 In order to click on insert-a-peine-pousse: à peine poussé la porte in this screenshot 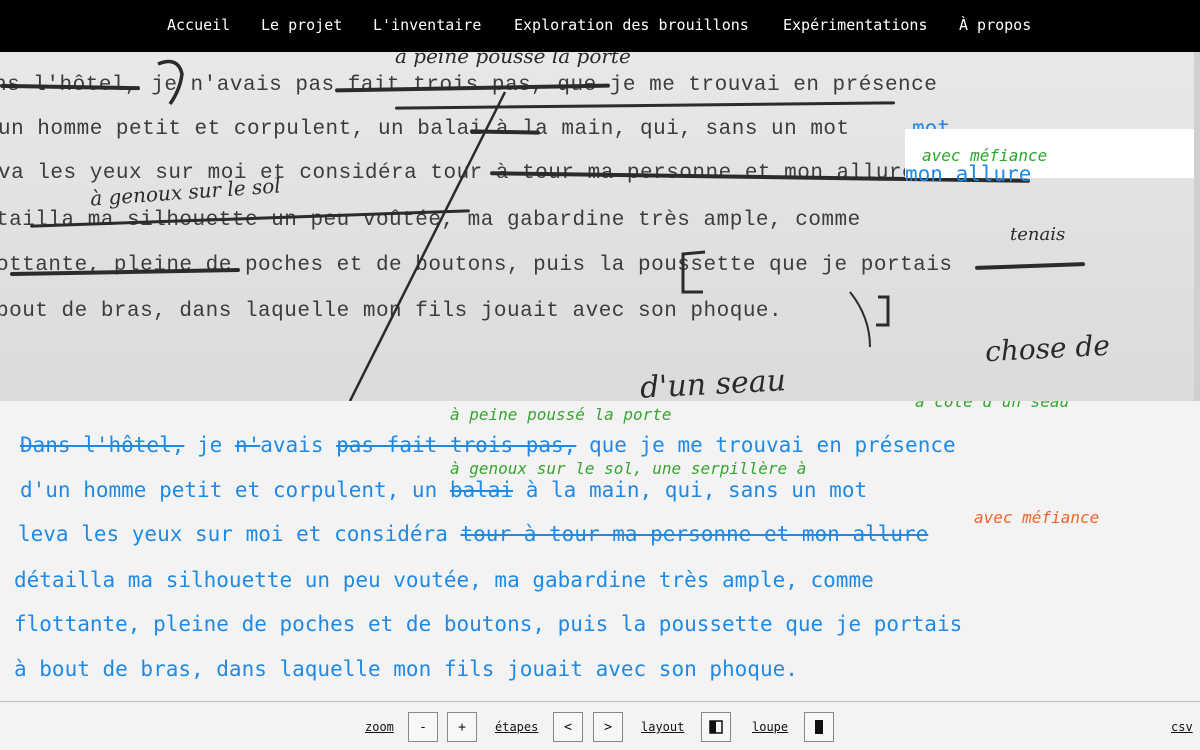, I will do `click(561, 414)`.